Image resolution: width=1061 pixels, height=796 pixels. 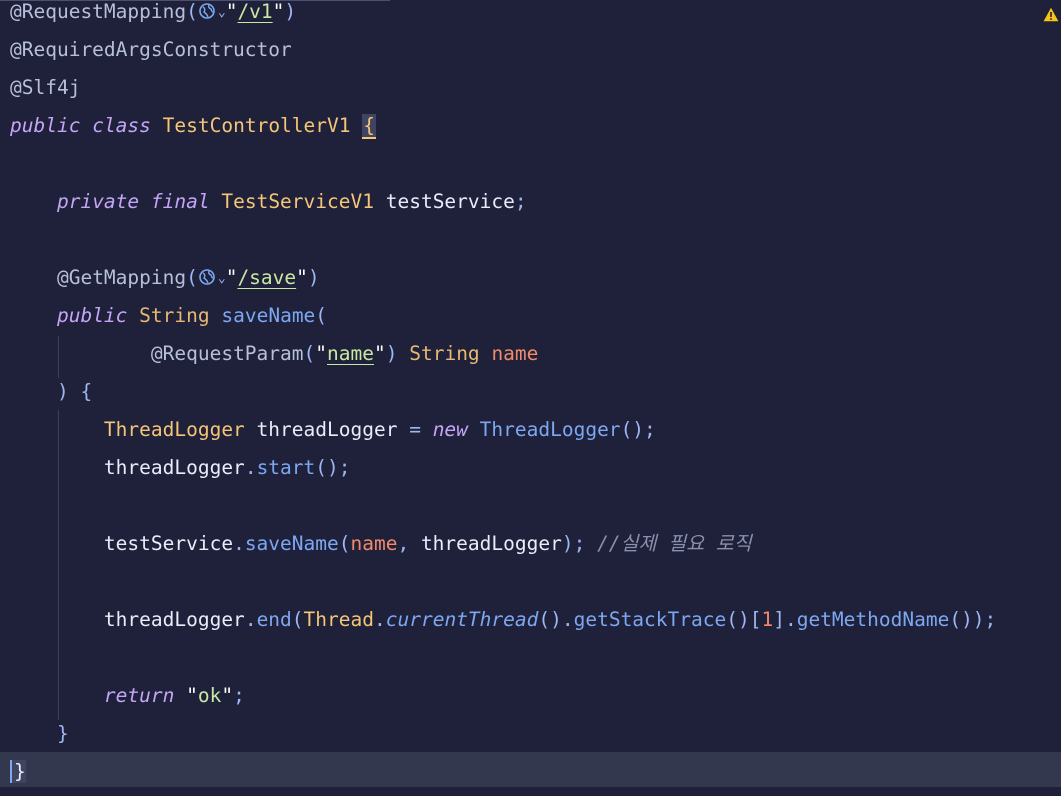 I want to click on return-value: ok, so click(x=209, y=695).